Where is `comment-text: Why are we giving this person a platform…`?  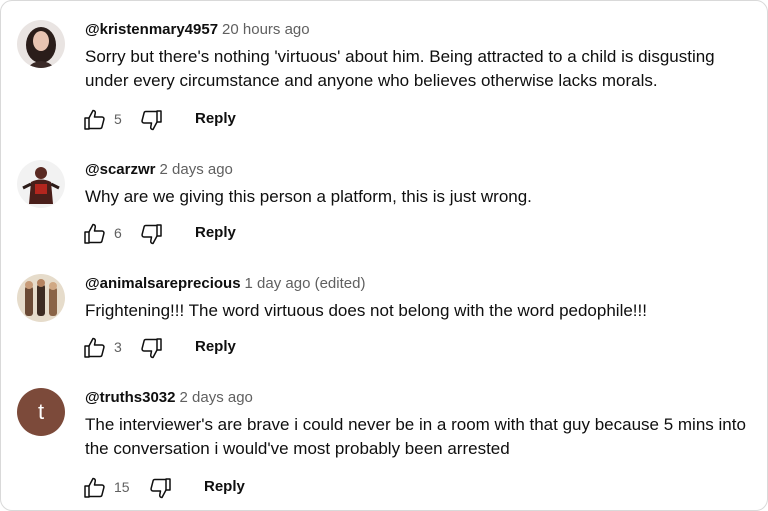 comment-text: Why are we giving this person a platform… is located at coordinates (308, 196).